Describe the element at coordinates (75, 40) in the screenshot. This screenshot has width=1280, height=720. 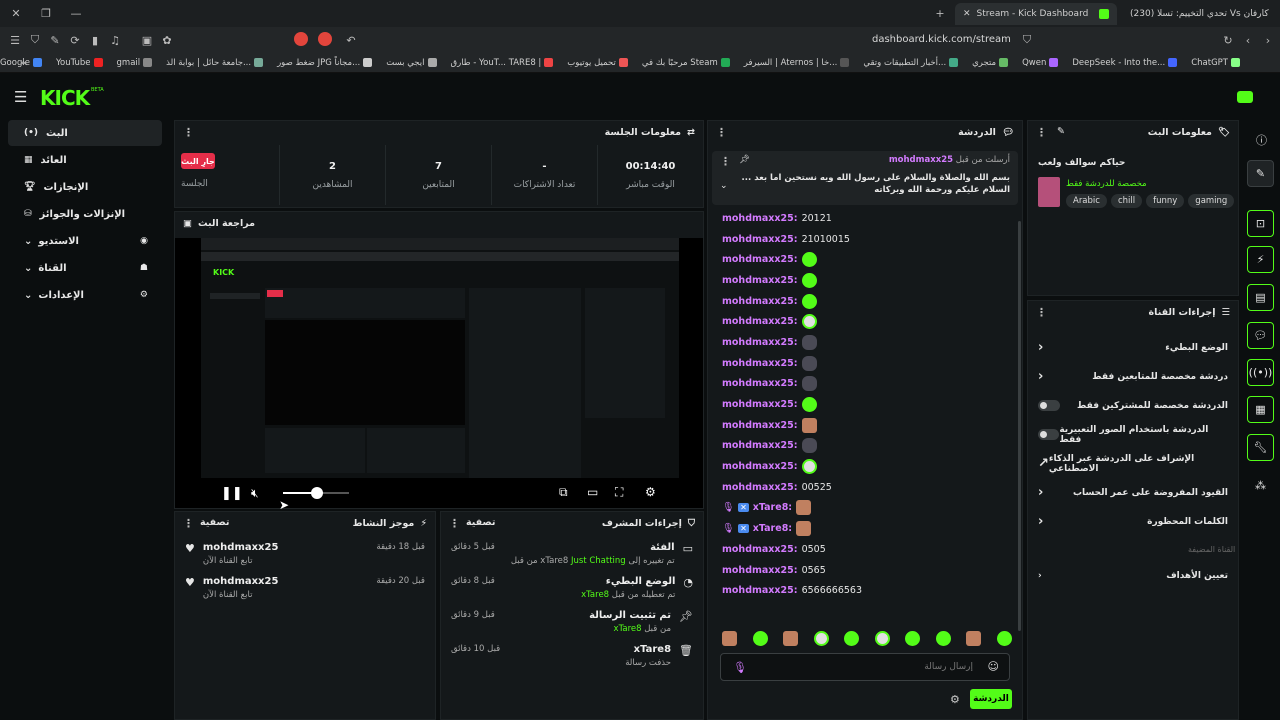
I see `history-icon: ⟳` at that location.